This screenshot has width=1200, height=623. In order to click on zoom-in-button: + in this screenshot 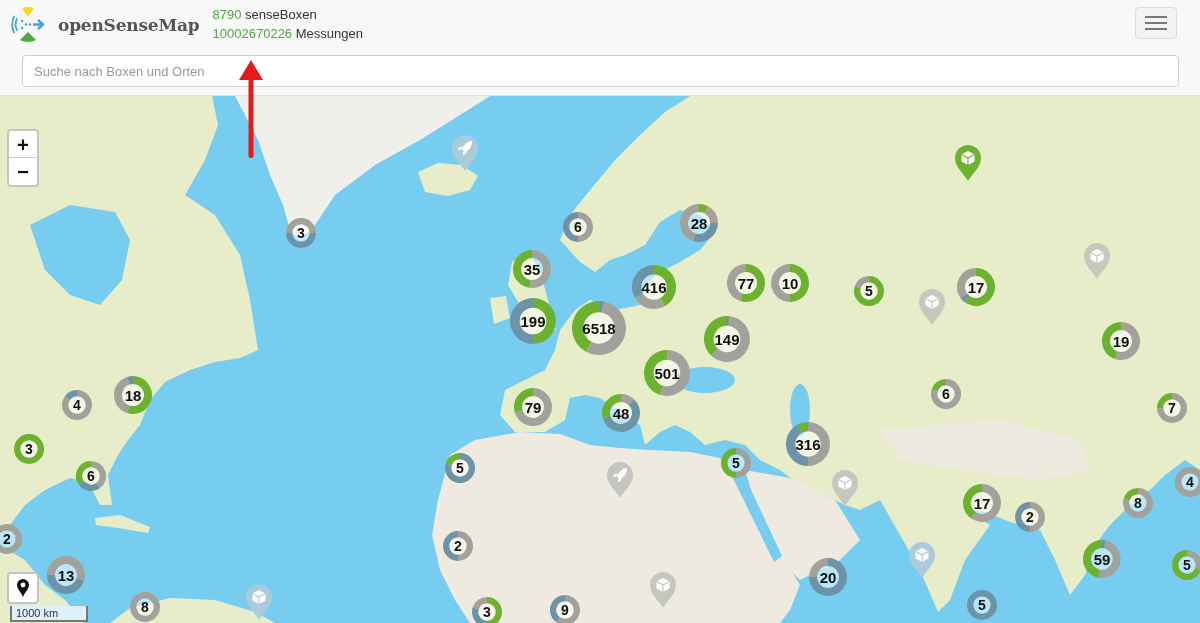, I will do `click(23, 144)`.